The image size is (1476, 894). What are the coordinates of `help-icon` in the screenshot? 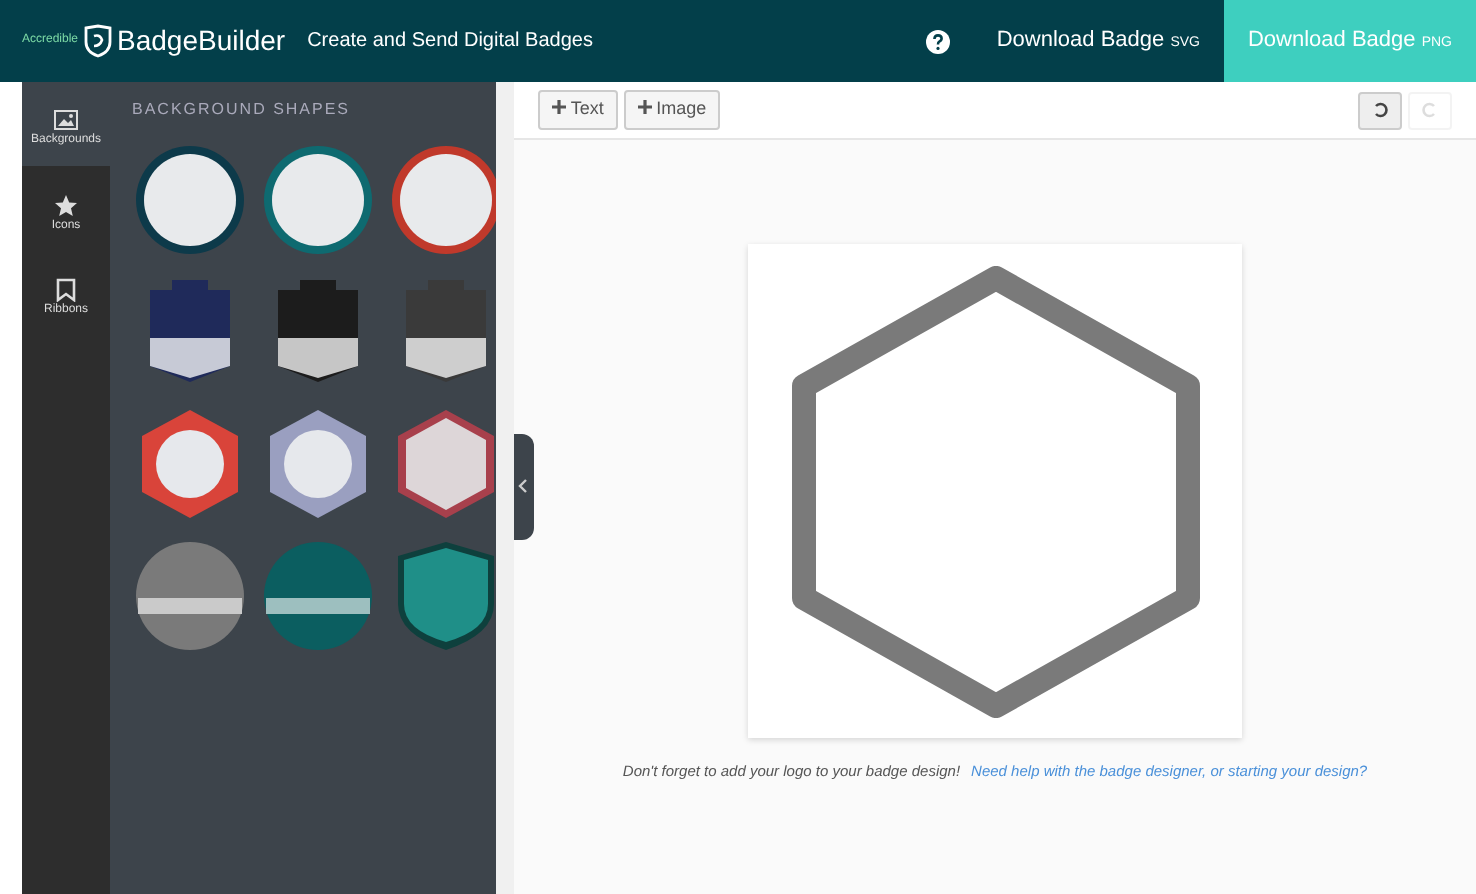 It's located at (938, 41).